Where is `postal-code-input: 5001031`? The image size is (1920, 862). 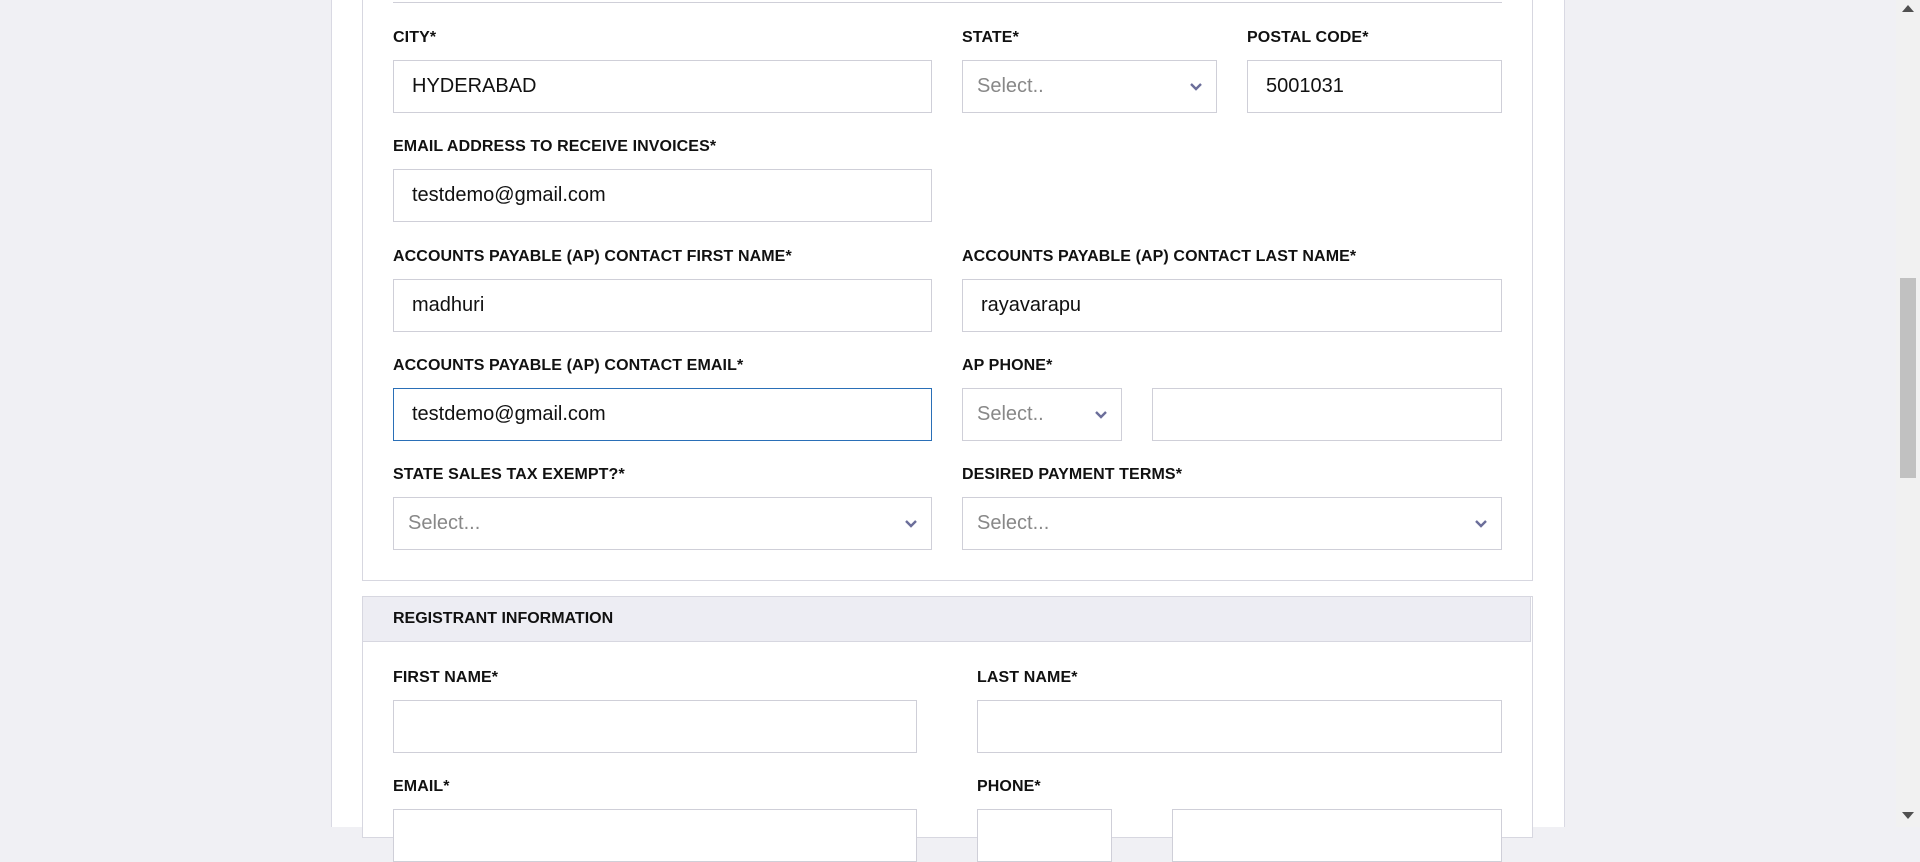
postal-code-input: 5001031 is located at coordinates (1374, 86).